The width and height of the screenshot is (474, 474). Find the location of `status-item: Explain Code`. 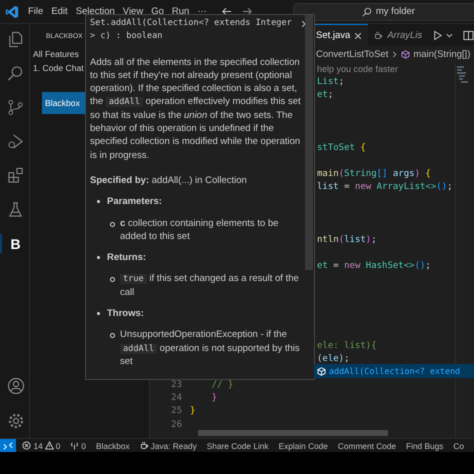

status-item: Explain Code is located at coordinates (303, 445).